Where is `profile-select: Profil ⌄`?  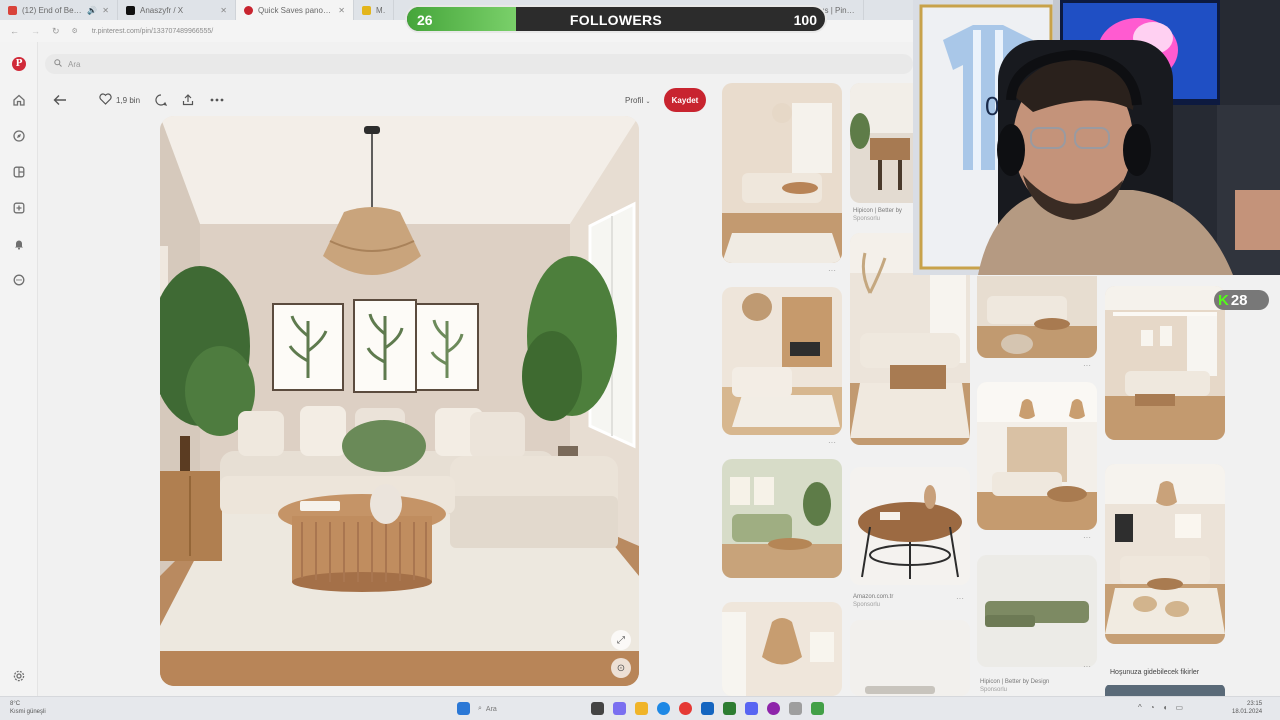
profile-select: Profil ⌄ is located at coordinates (638, 100).